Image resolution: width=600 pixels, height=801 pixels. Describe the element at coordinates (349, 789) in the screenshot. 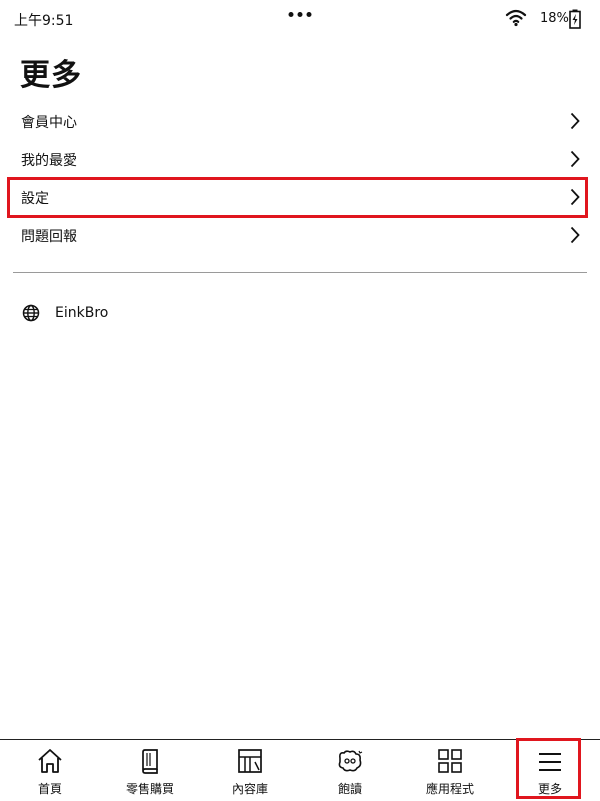

I see `nav-label: 飽讀` at that location.